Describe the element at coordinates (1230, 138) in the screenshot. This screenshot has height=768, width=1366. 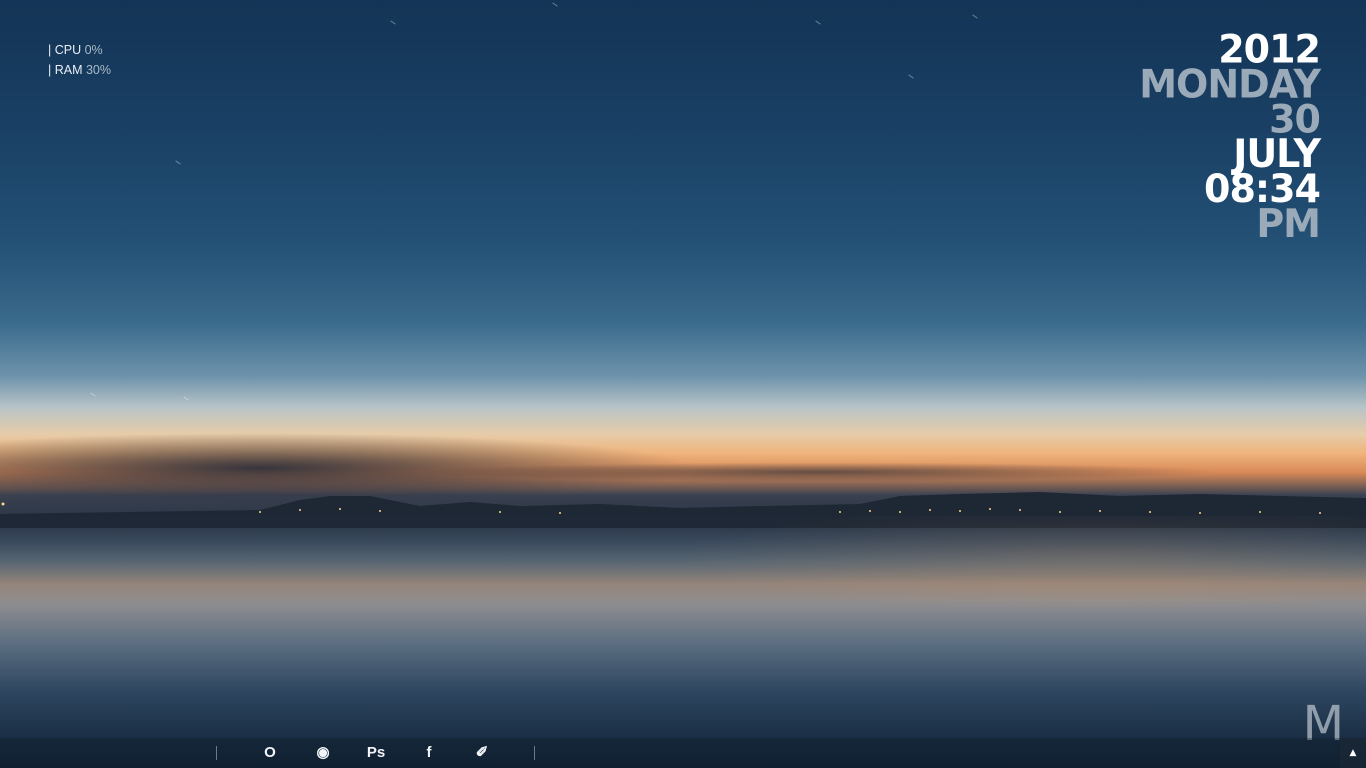
I see `clock-widget: 2012 MONDAY 30 JULY 08:34 PM` at that location.